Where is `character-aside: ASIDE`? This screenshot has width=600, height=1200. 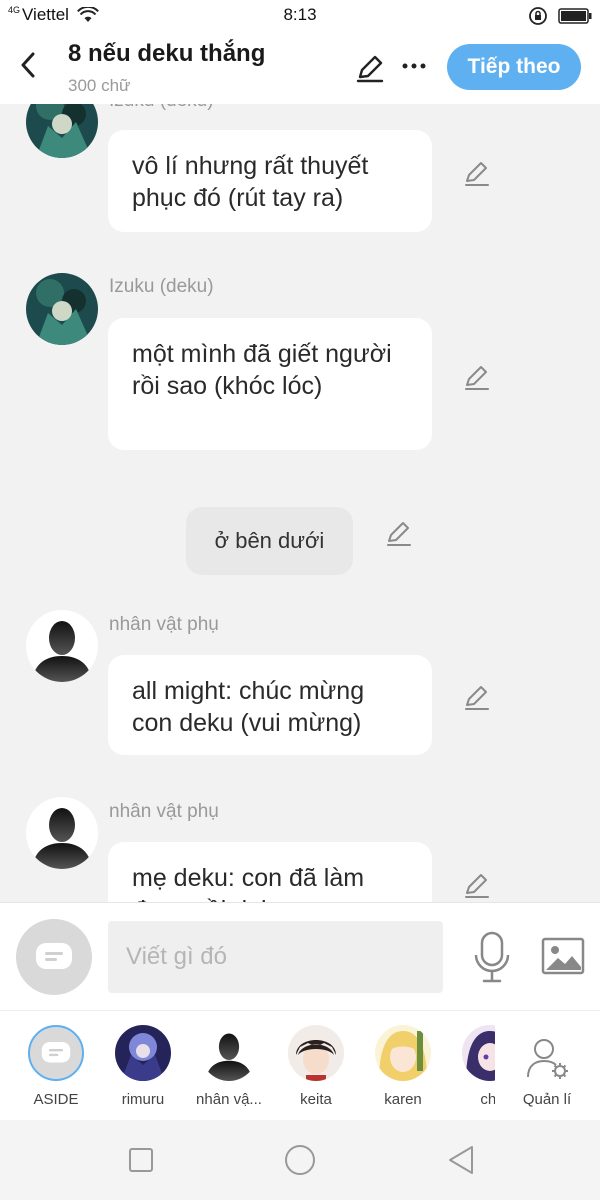
character-aside: ASIDE is located at coordinates (56, 1065).